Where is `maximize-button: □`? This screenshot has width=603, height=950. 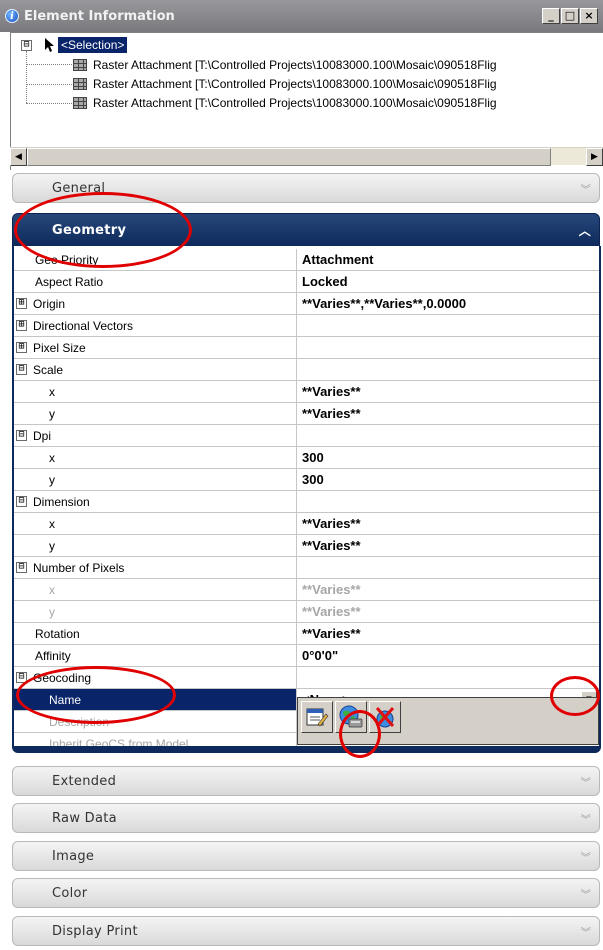 maximize-button: □ is located at coordinates (570, 16).